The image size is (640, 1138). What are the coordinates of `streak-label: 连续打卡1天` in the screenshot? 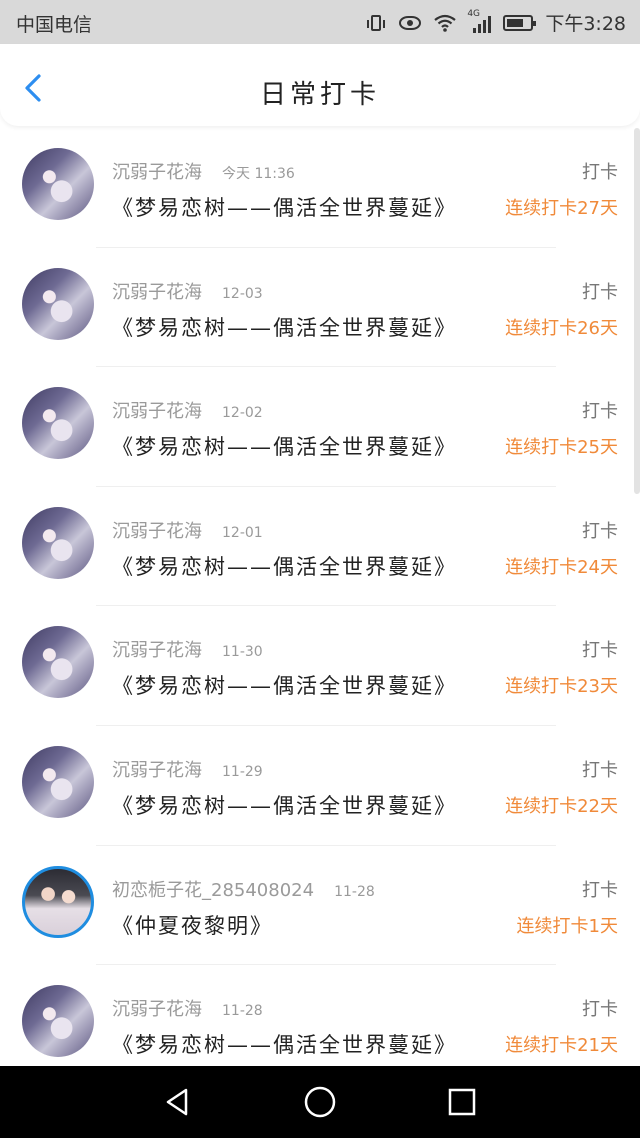 It's located at (567, 926).